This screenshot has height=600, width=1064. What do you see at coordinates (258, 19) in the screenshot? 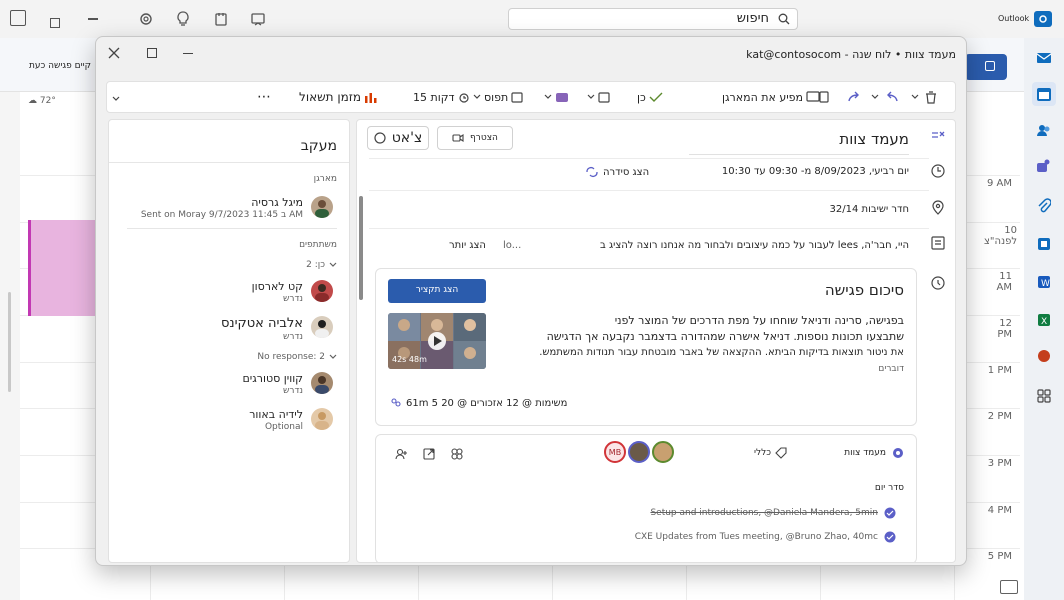
I see `whiteboard-icon` at bounding box center [258, 19].